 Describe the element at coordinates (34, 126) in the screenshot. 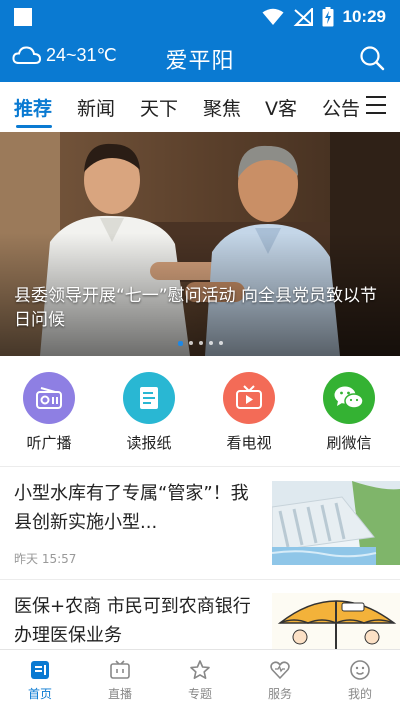

I see `active-tab-indicator` at that location.